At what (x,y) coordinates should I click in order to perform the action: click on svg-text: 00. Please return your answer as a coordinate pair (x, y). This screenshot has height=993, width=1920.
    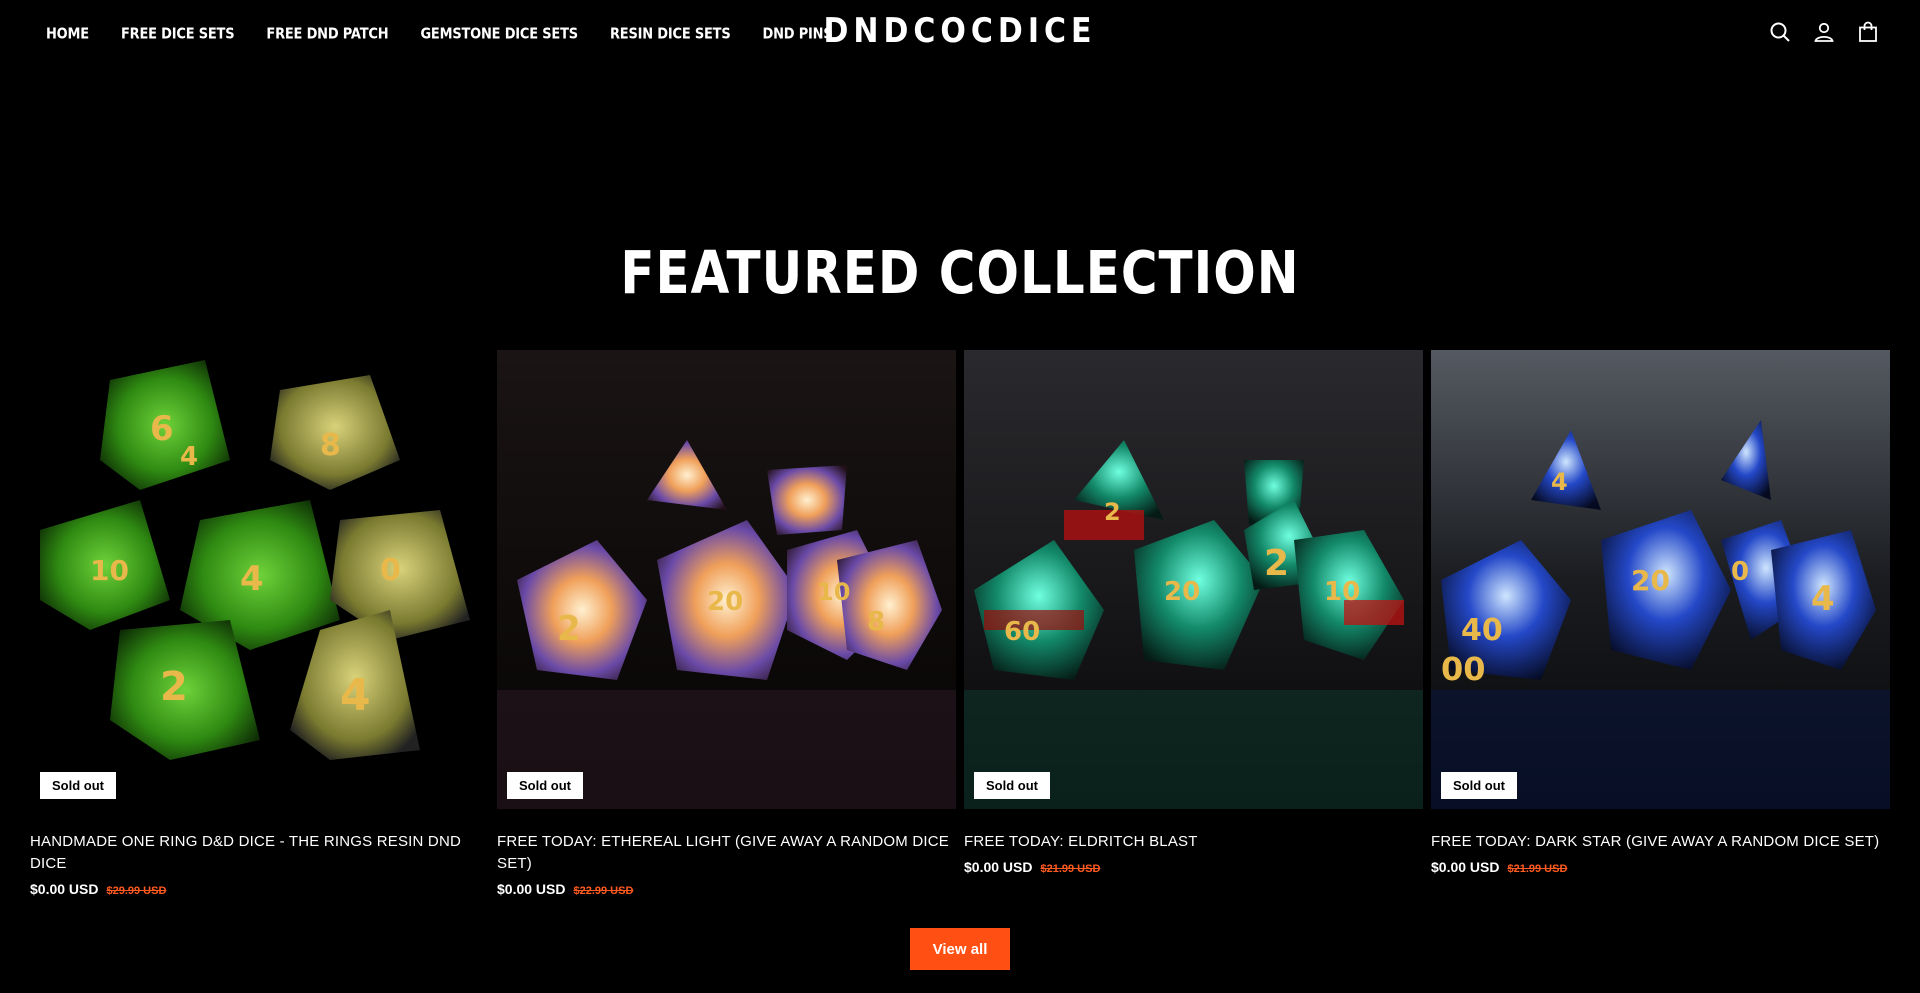
    Looking at the image, I should click on (1463, 669).